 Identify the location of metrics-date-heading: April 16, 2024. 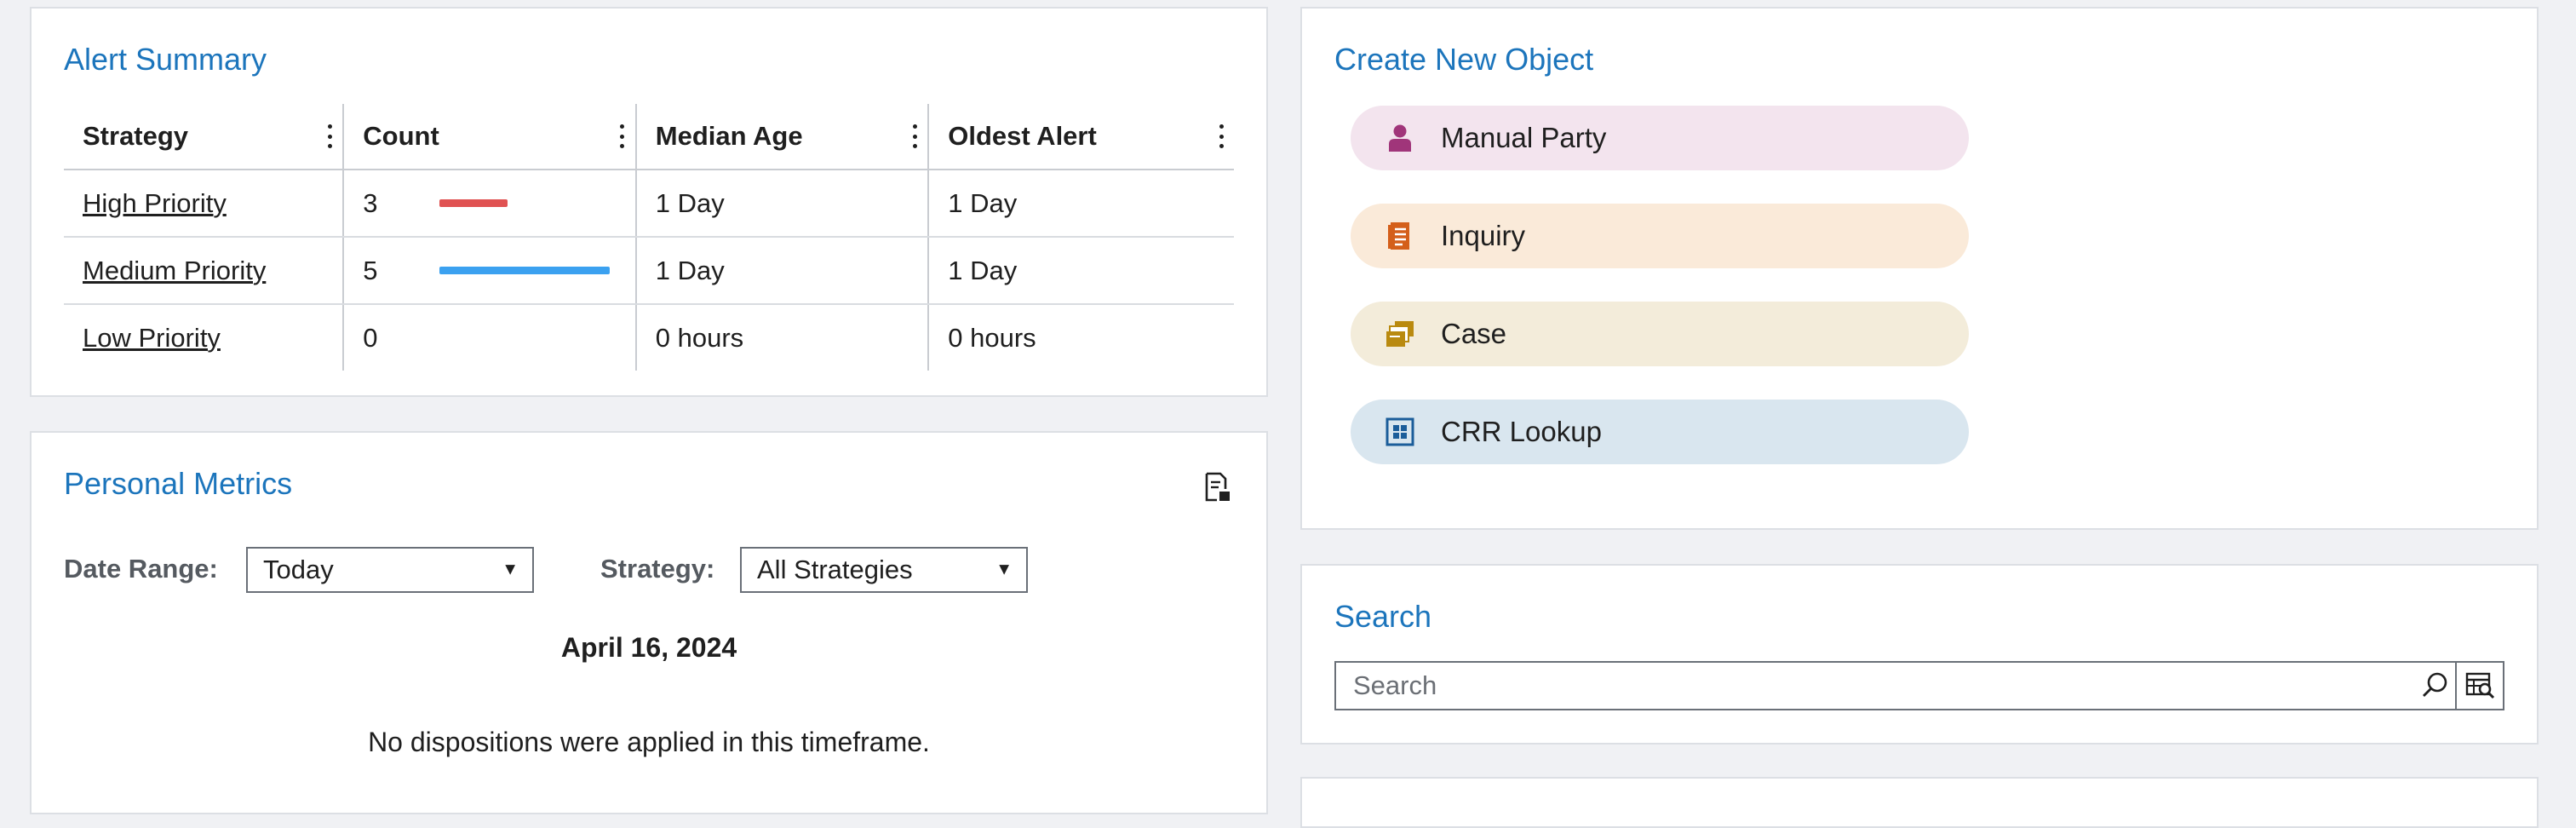
(648, 648).